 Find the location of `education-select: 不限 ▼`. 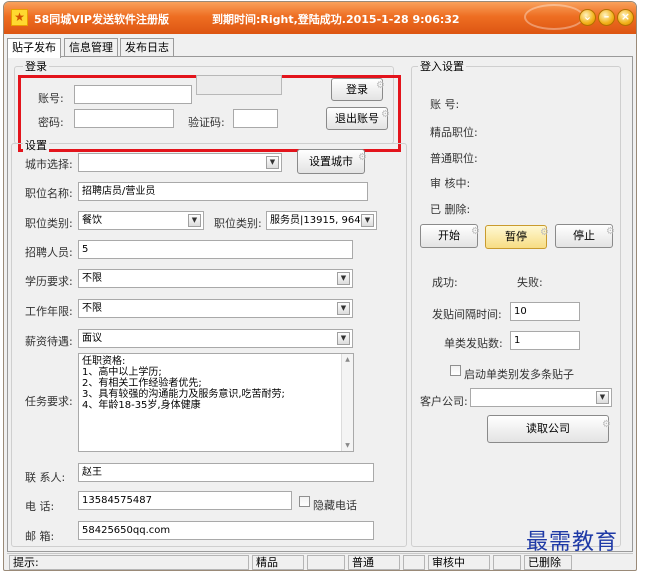

education-select: 不限 ▼ is located at coordinates (215, 278).